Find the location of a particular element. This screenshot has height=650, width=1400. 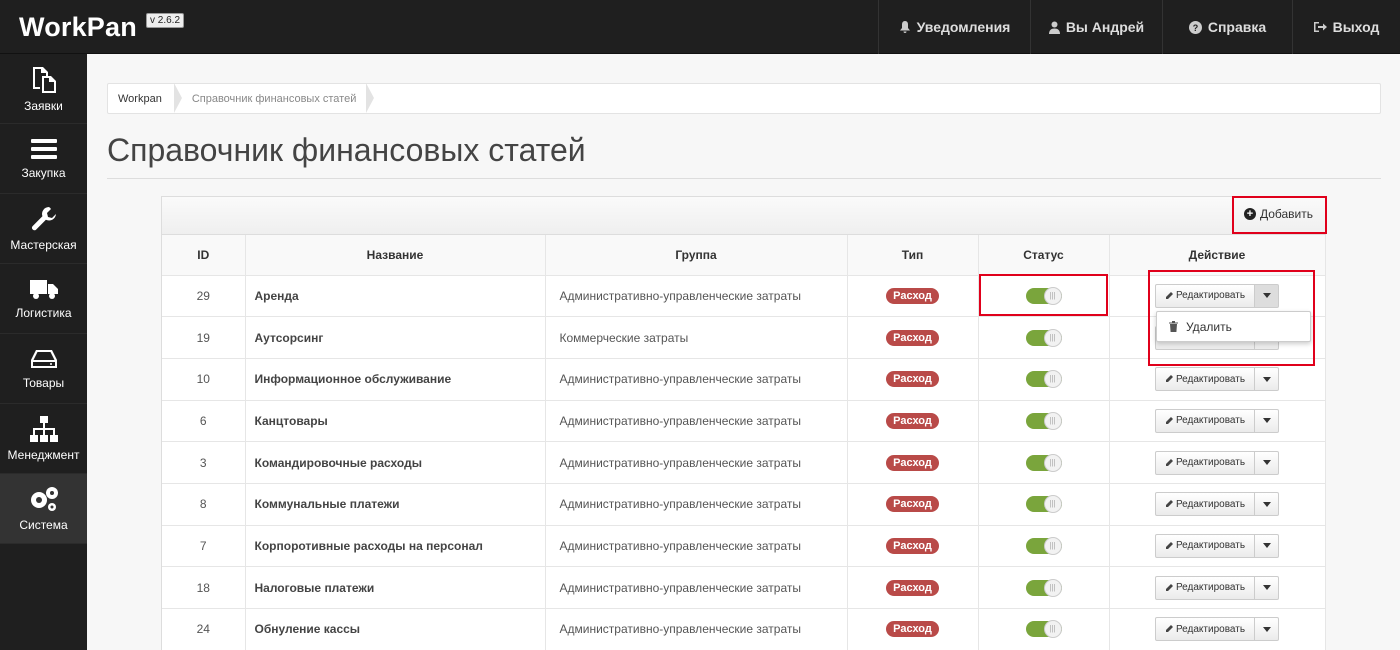

notifications-label: Уведомления is located at coordinates (963, 27).